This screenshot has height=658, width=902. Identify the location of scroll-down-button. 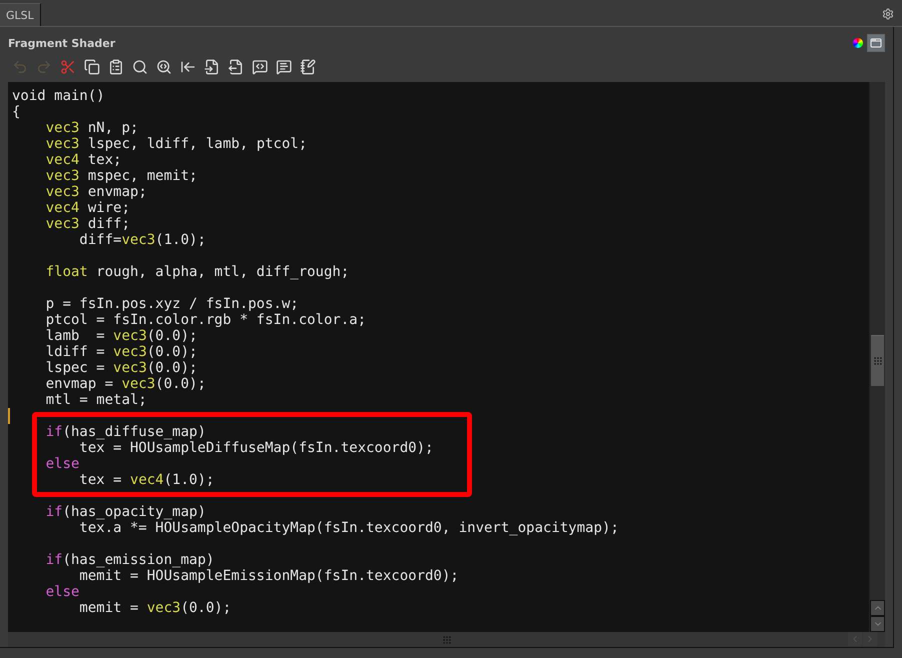
(877, 624).